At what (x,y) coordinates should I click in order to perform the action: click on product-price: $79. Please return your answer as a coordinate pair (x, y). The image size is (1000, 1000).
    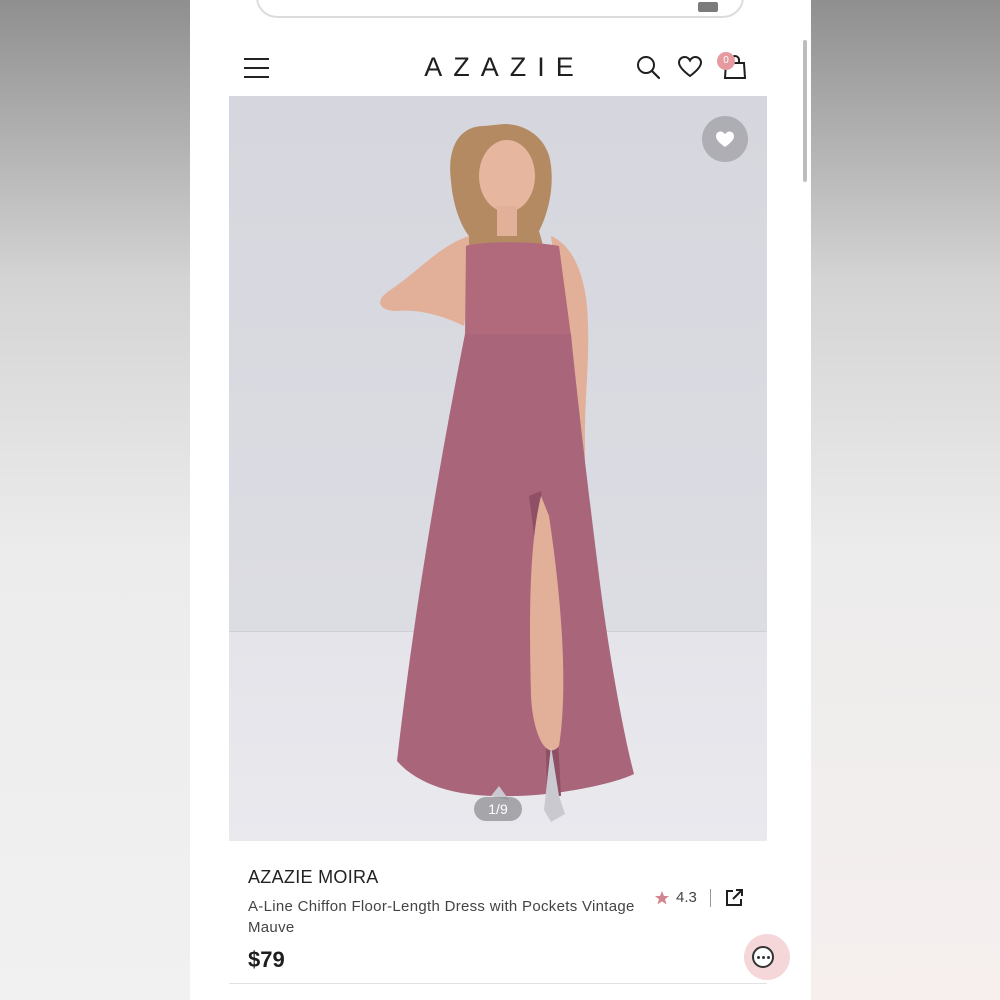
    Looking at the image, I should click on (266, 959).